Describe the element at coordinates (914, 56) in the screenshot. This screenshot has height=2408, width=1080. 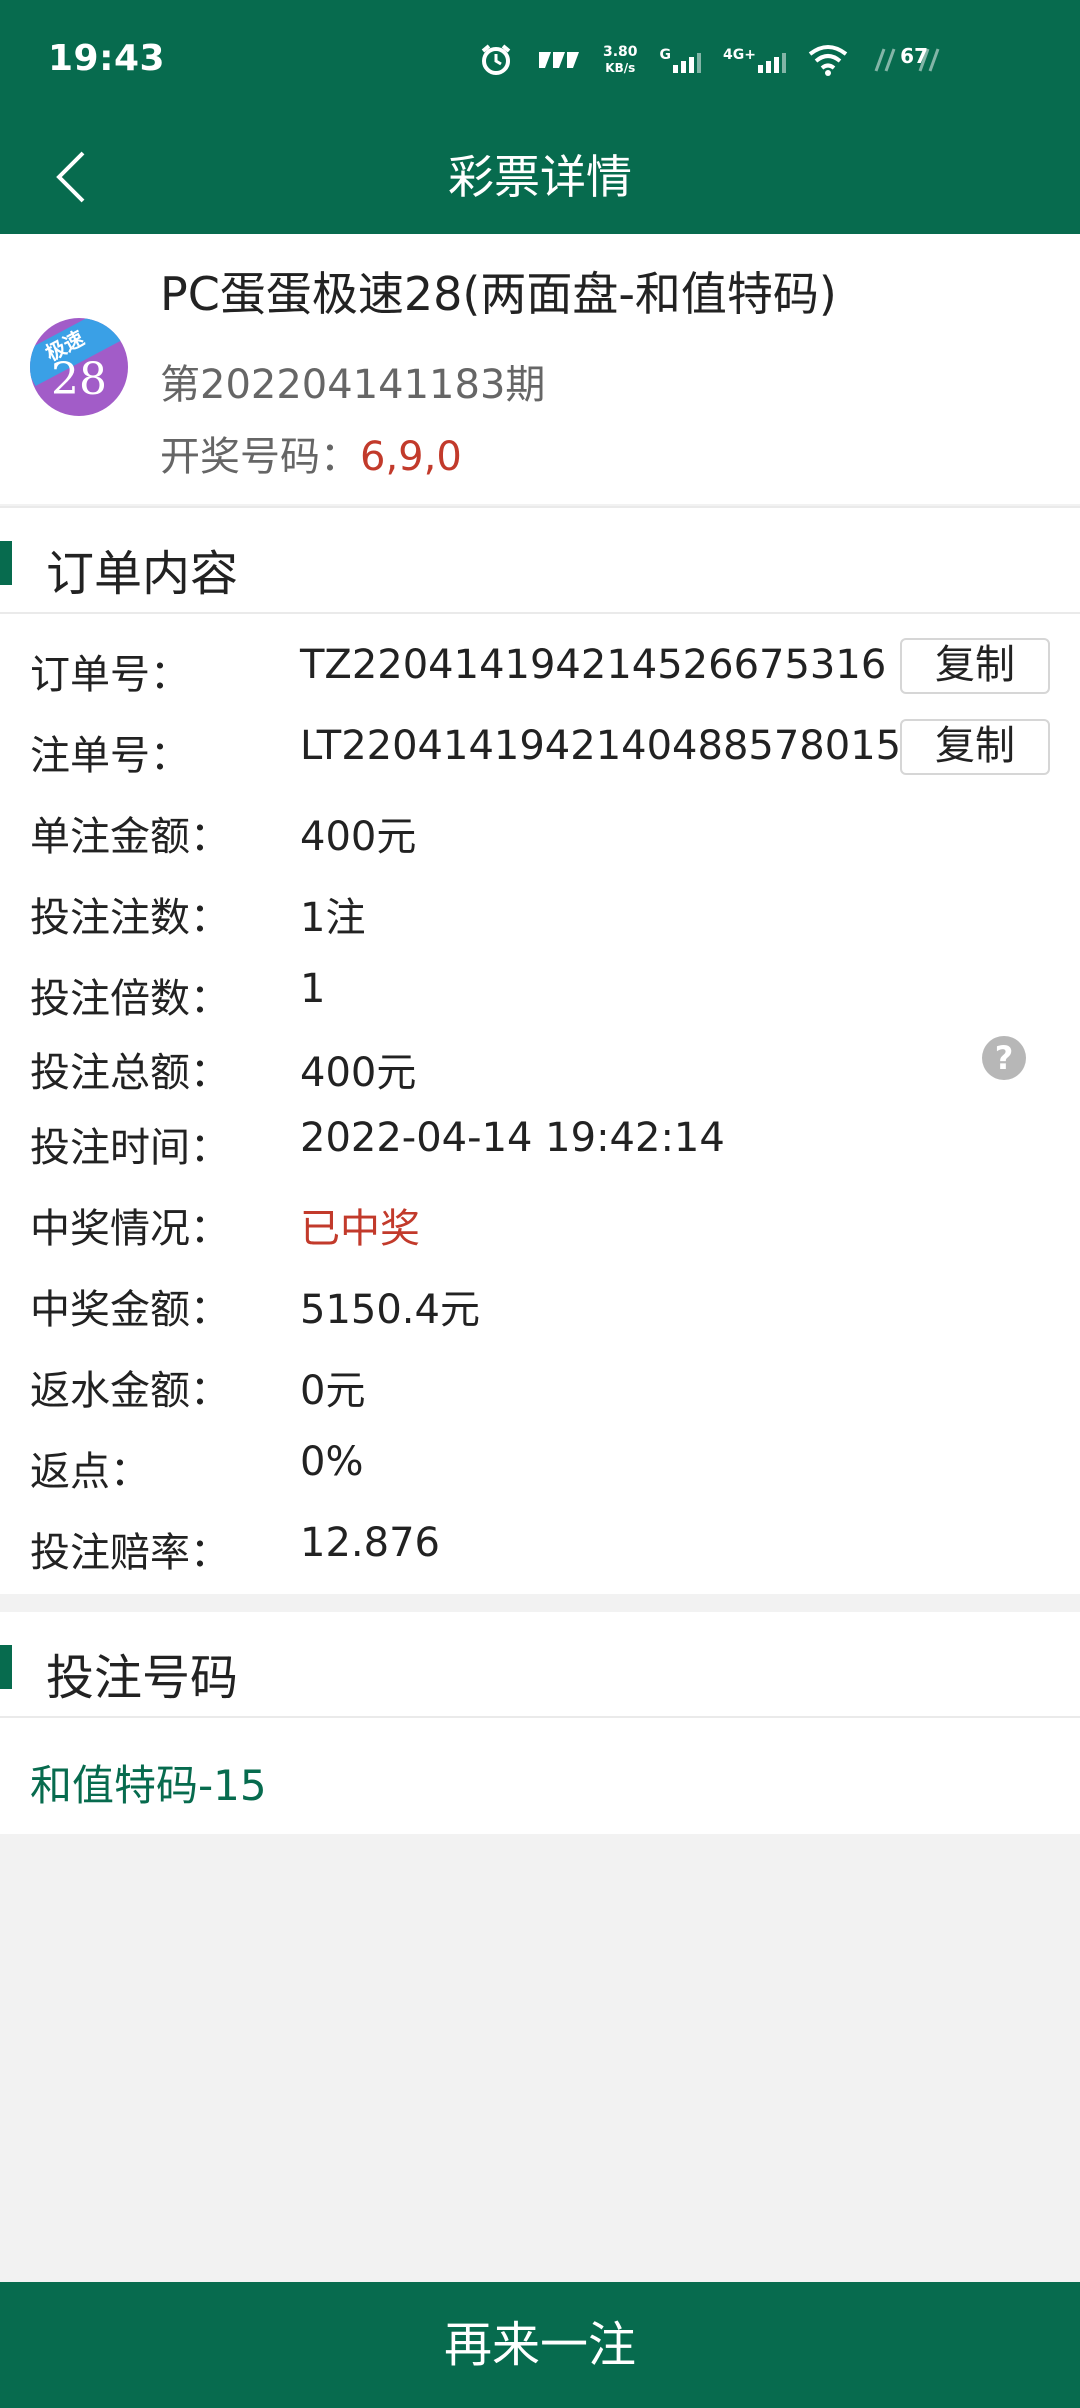
I see `battery-level: 67` at that location.